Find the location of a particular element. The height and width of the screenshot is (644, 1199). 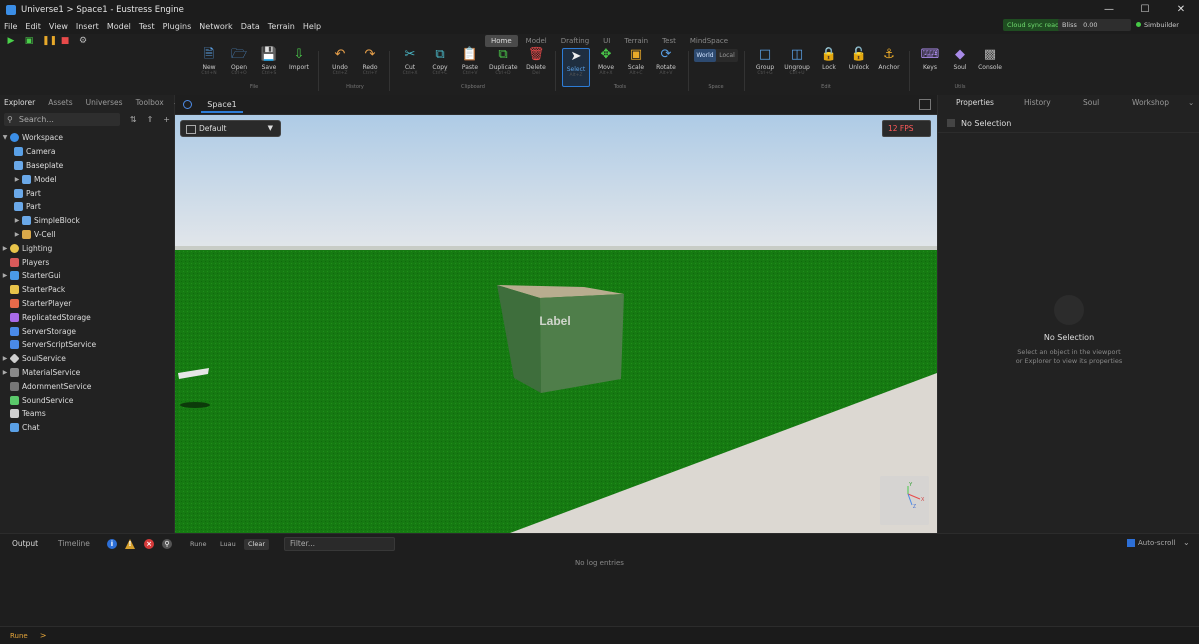

block-front-face is located at coordinates (582, 343).